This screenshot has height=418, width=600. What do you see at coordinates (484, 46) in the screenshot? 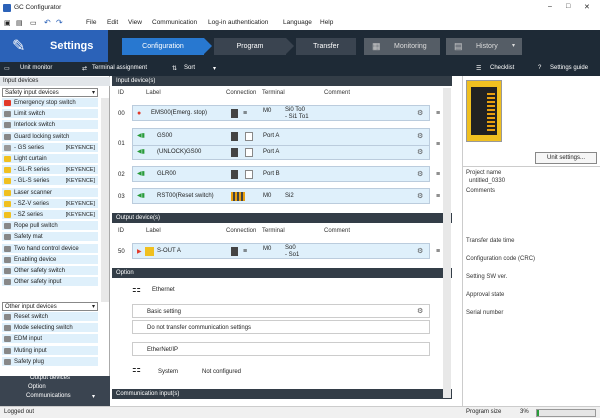
I see `history-button: ▤ History ▾` at bounding box center [484, 46].